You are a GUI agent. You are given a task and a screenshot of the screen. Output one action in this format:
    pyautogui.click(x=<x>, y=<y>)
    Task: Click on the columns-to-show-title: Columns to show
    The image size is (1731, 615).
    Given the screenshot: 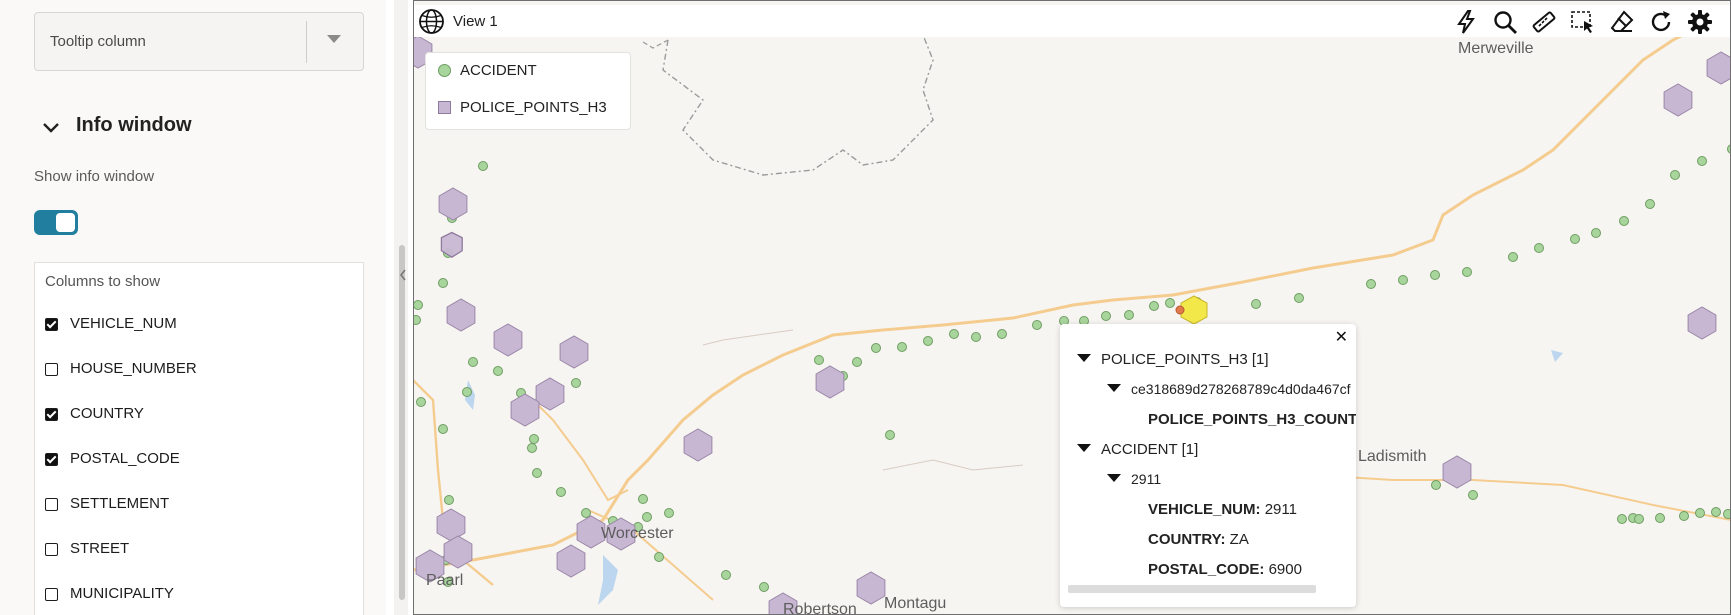 What is the action you would take?
    pyautogui.click(x=103, y=281)
    